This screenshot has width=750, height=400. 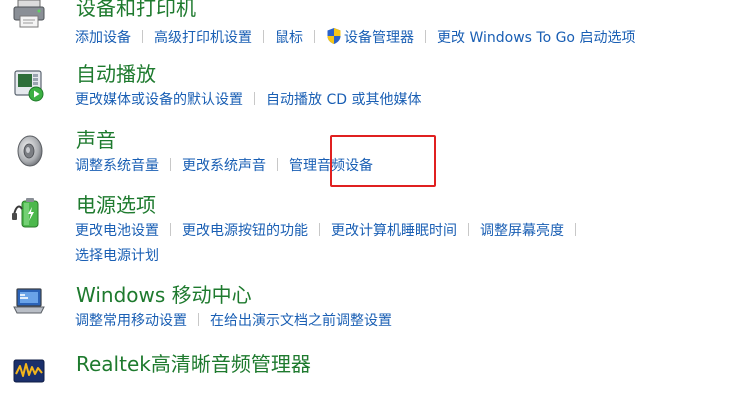 I want to click on section-title-power-options: 电源选项, so click(x=116, y=205).